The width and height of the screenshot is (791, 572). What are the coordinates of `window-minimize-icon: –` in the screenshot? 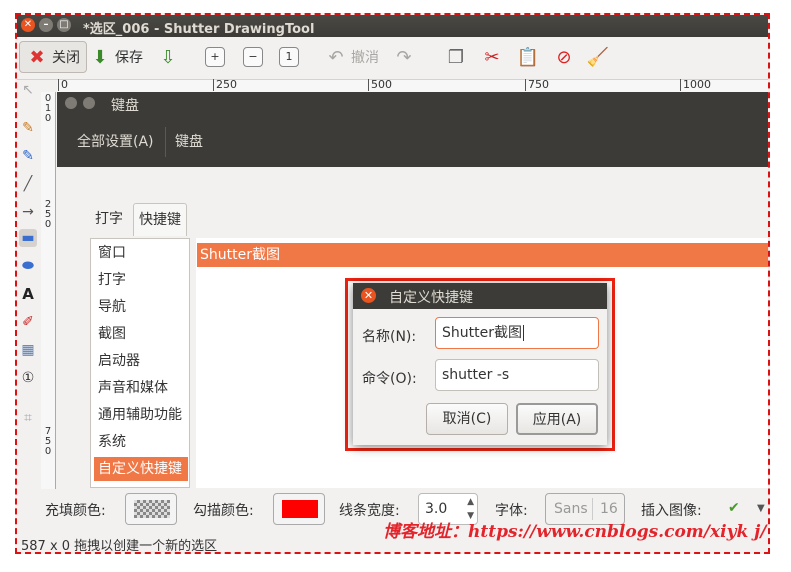 It's located at (46, 25).